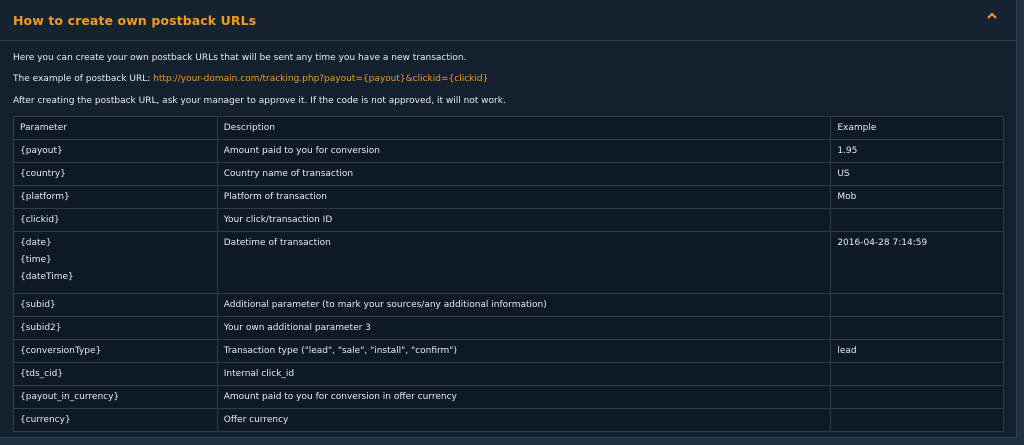 This screenshot has width=1024, height=445. I want to click on table-row: {platform} Platform of transaction Mob, so click(508, 197).